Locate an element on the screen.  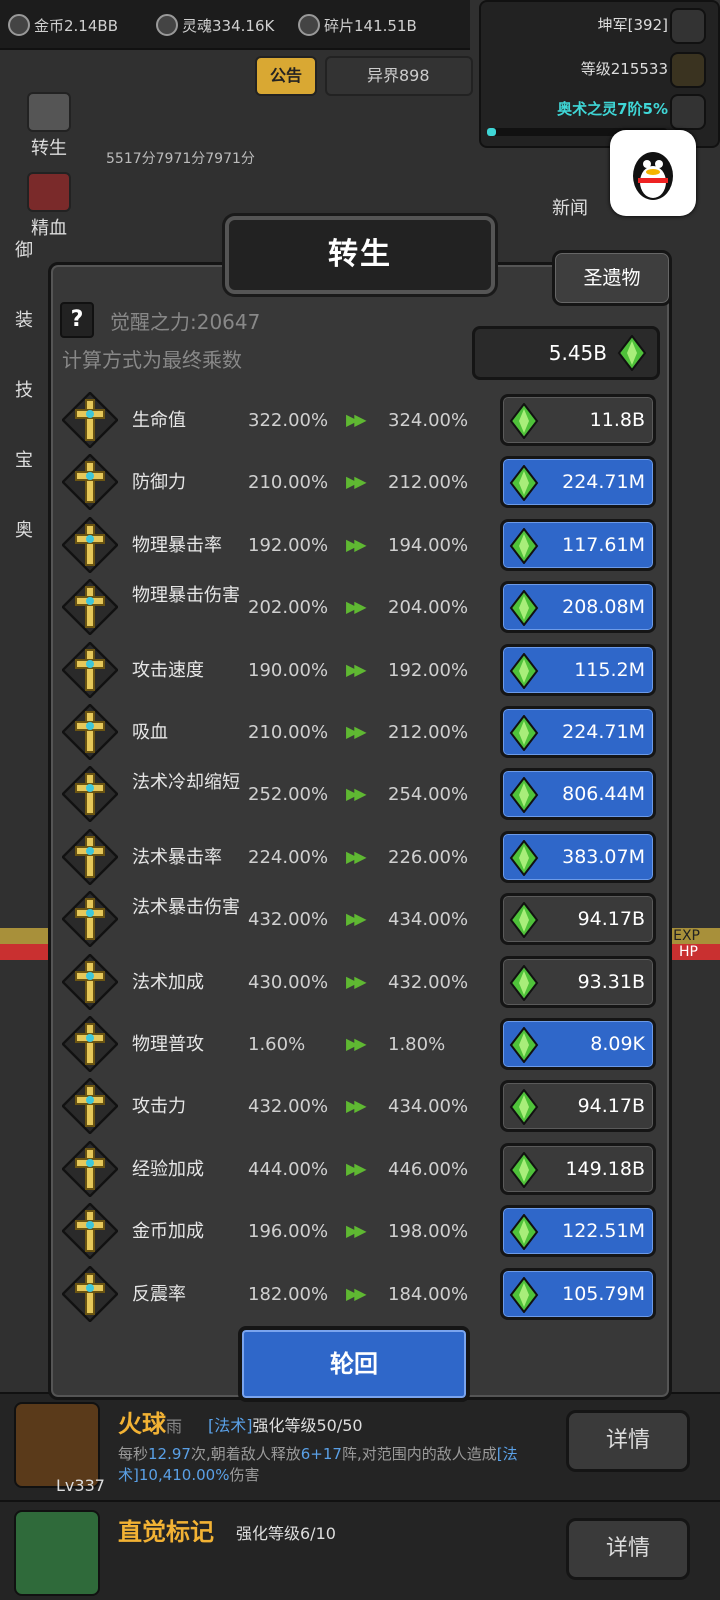
upgrade-cost-button: 11.8B is located at coordinates (578, 420).